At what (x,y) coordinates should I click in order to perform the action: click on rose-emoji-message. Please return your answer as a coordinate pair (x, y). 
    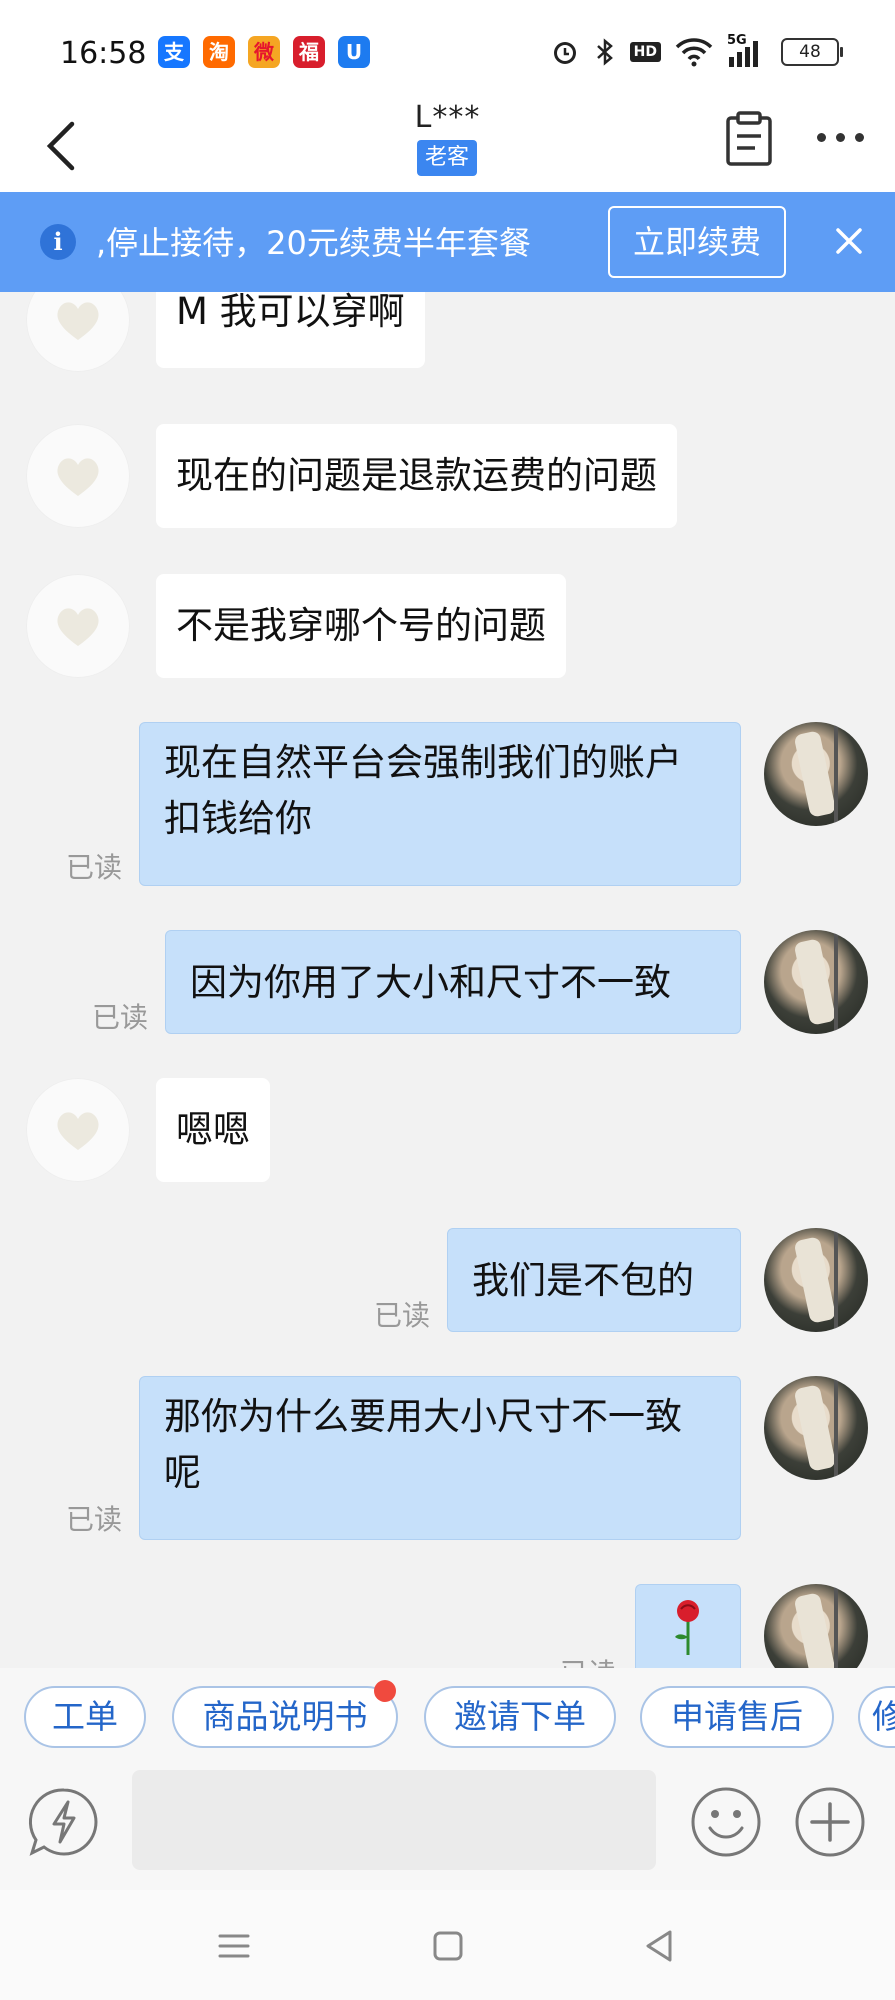
    Looking at the image, I should click on (688, 1626).